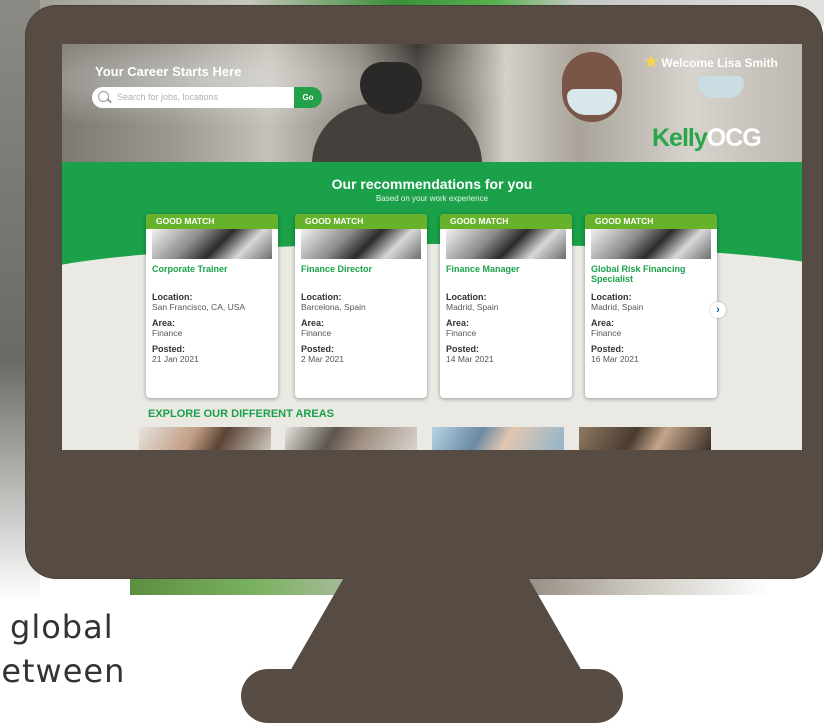  I want to click on posted-value: 14 Mar 2021, so click(470, 359).